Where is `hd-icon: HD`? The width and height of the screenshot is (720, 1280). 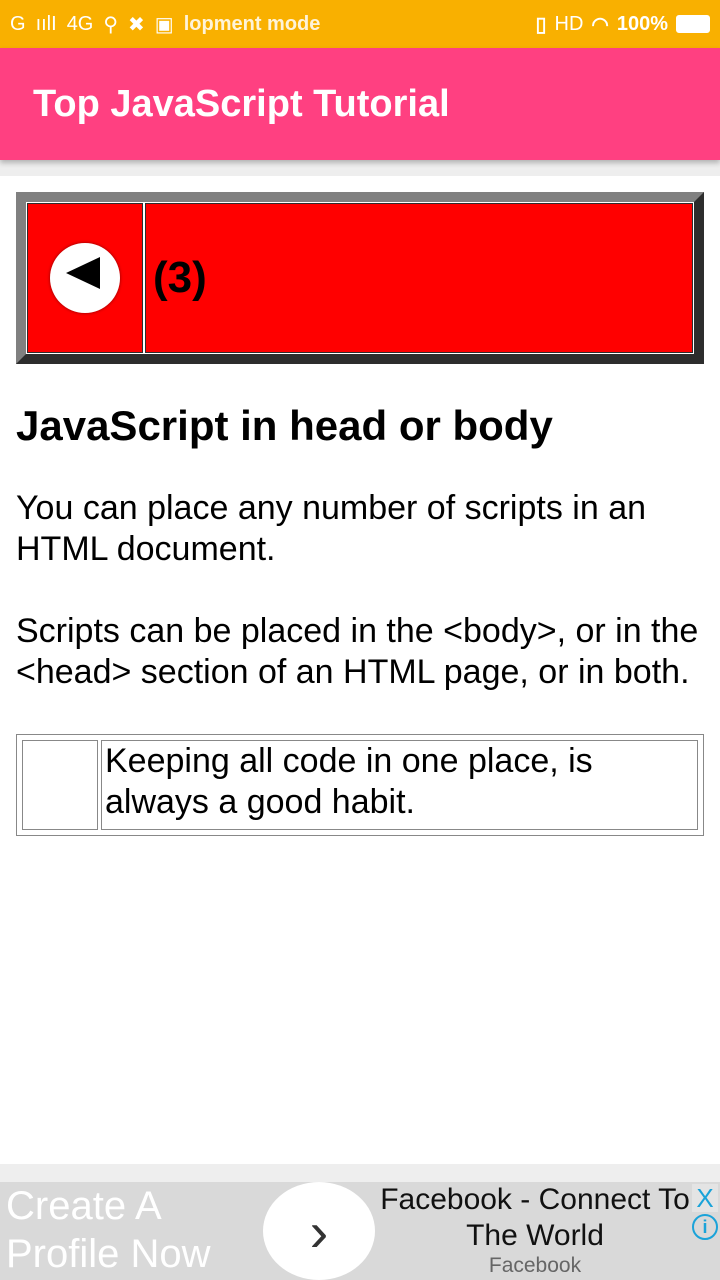
hd-icon: HD is located at coordinates (569, 23).